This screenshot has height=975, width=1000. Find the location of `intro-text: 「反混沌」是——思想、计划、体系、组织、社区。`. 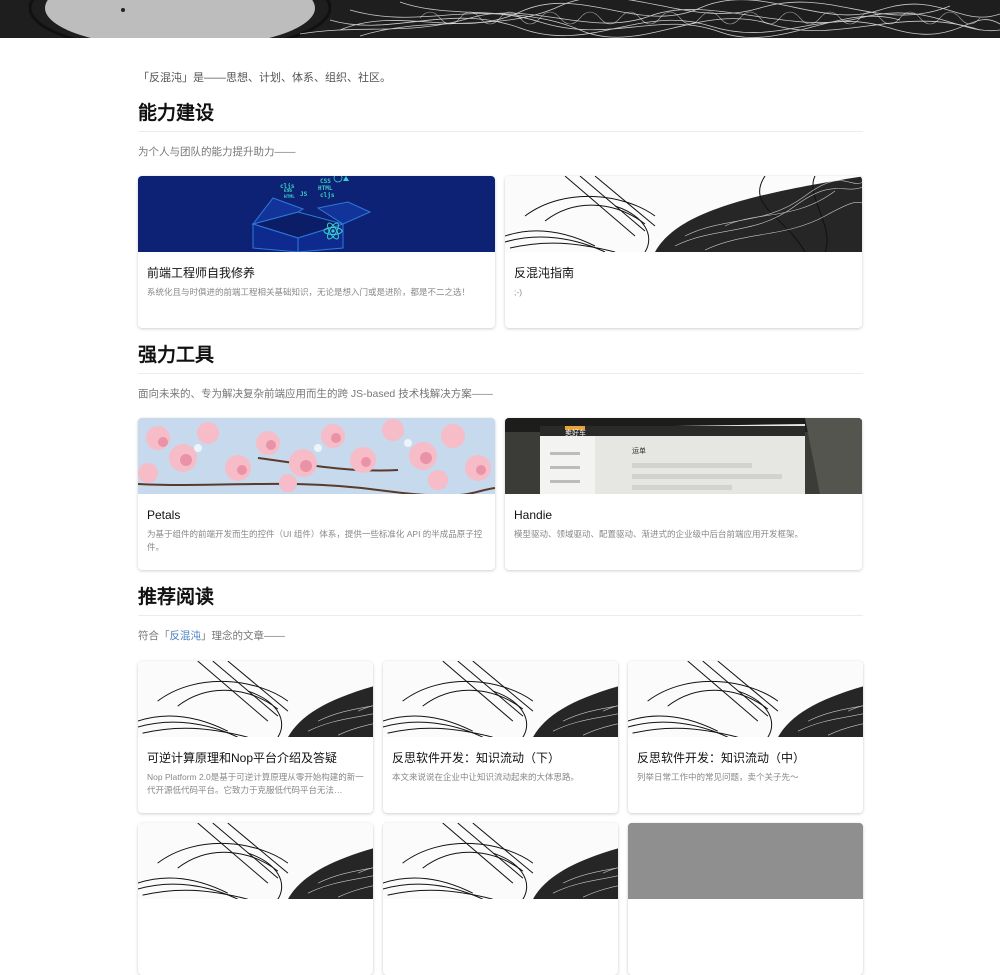

intro-text: 「反混沌」是——思想、计划、体系、组织、社区。 is located at coordinates (264, 78).